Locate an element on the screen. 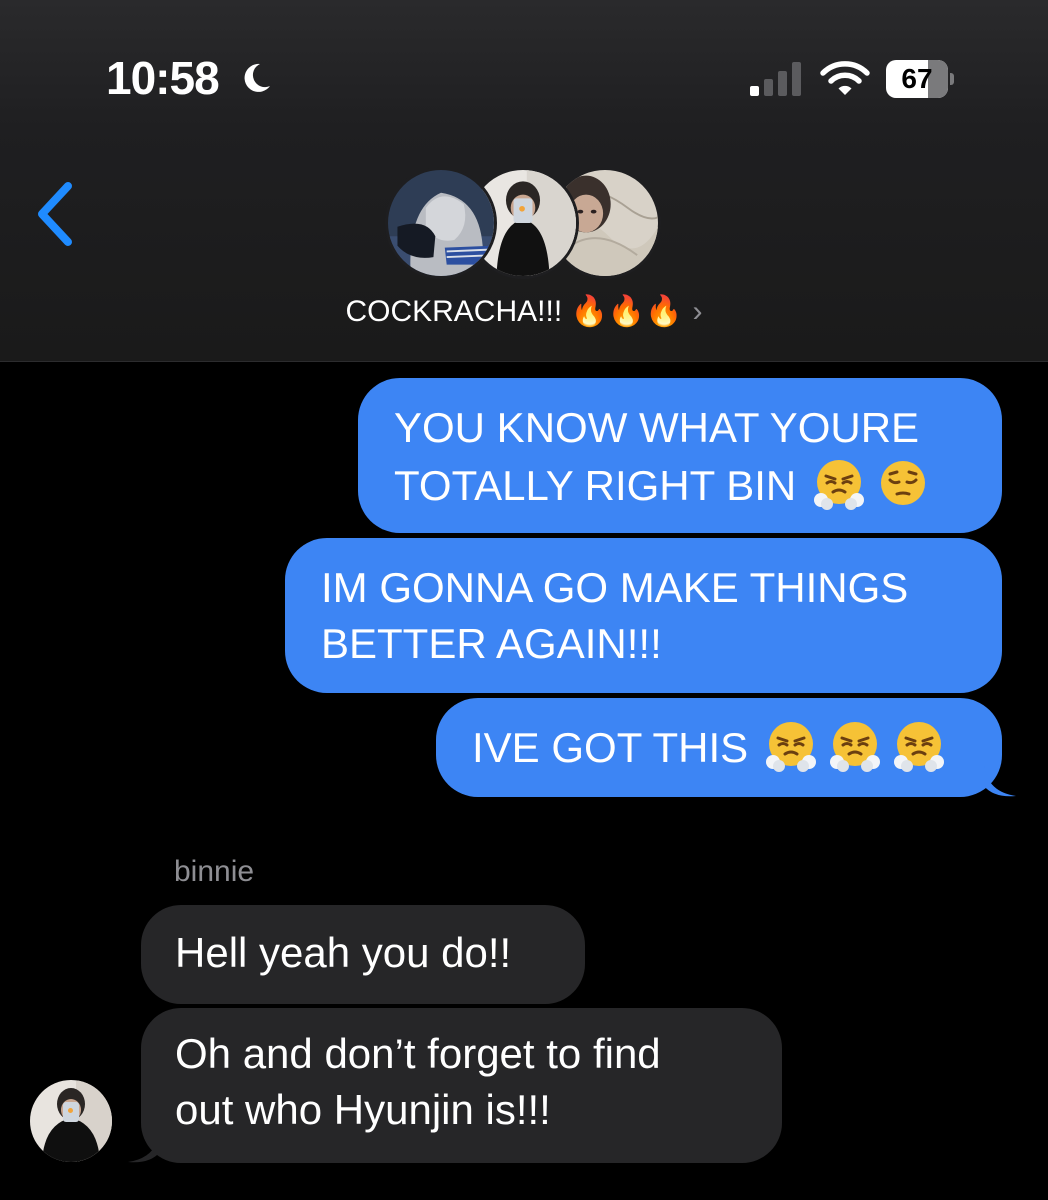 Image resolution: width=1048 pixels, height=1200 pixels. conversation-title: COCKRACHA!!! 🔥🔥🔥 › is located at coordinates (524, 312).